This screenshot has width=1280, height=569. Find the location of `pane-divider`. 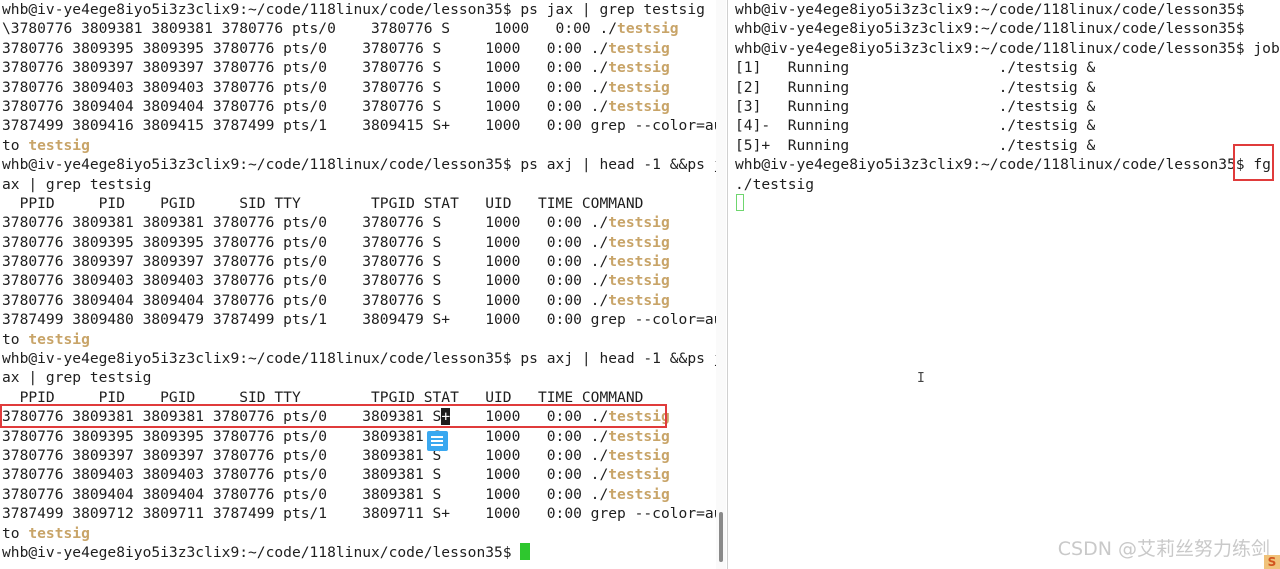

pane-divider is located at coordinates (727, 284).